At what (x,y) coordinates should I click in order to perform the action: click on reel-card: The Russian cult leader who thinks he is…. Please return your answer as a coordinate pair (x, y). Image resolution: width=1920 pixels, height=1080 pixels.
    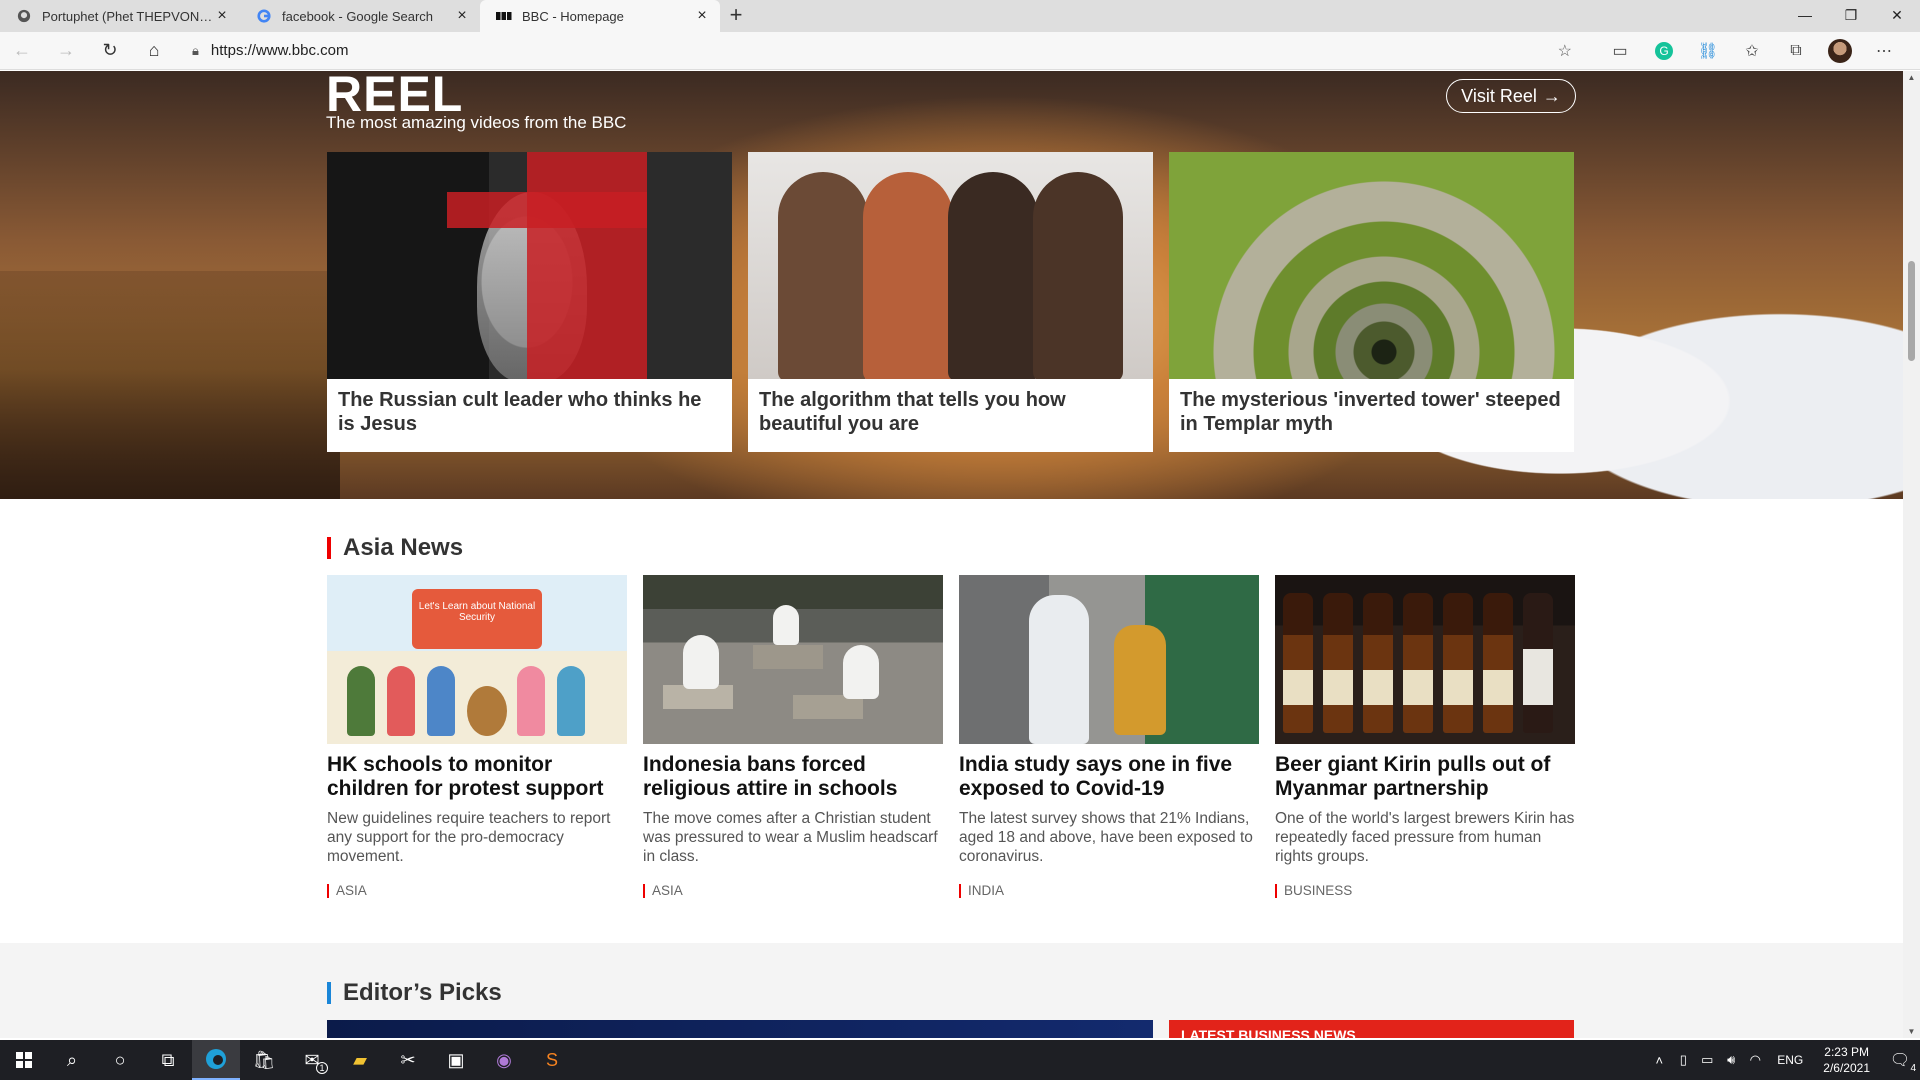
    Looking at the image, I should click on (529, 302).